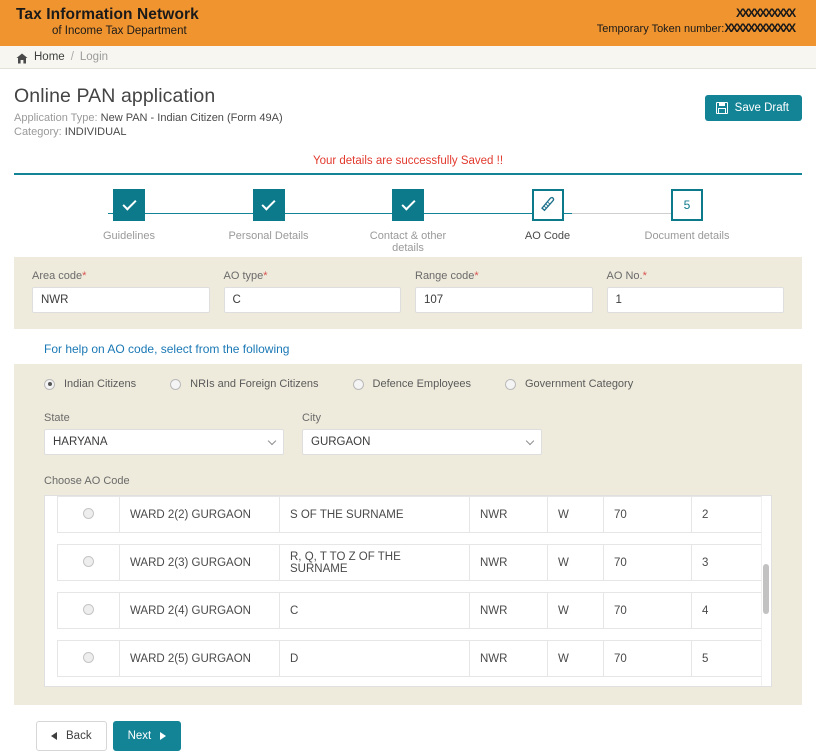 Image resolution: width=816 pixels, height=751 pixels. What do you see at coordinates (421, 384) in the screenshot?
I see `radio-label: Defence Employees` at bounding box center [421, 384].